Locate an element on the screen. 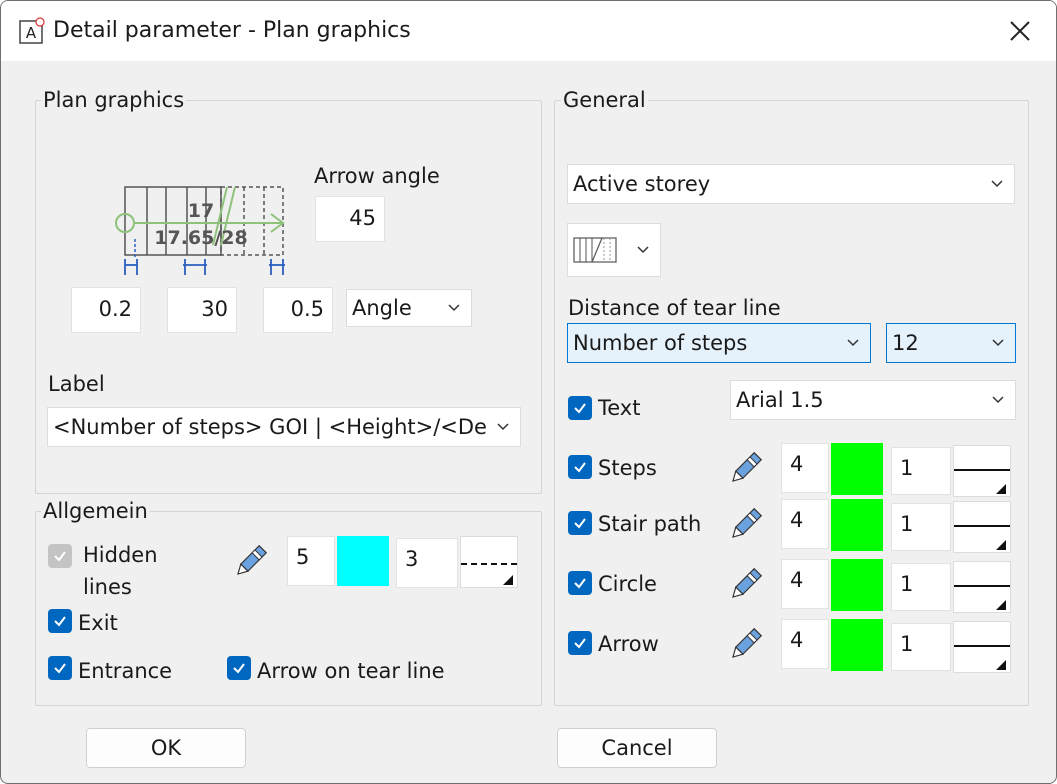 The height and width of the screenshot is (784, 1057). stair-path-color-swatch is located at coordinates (857, 525).